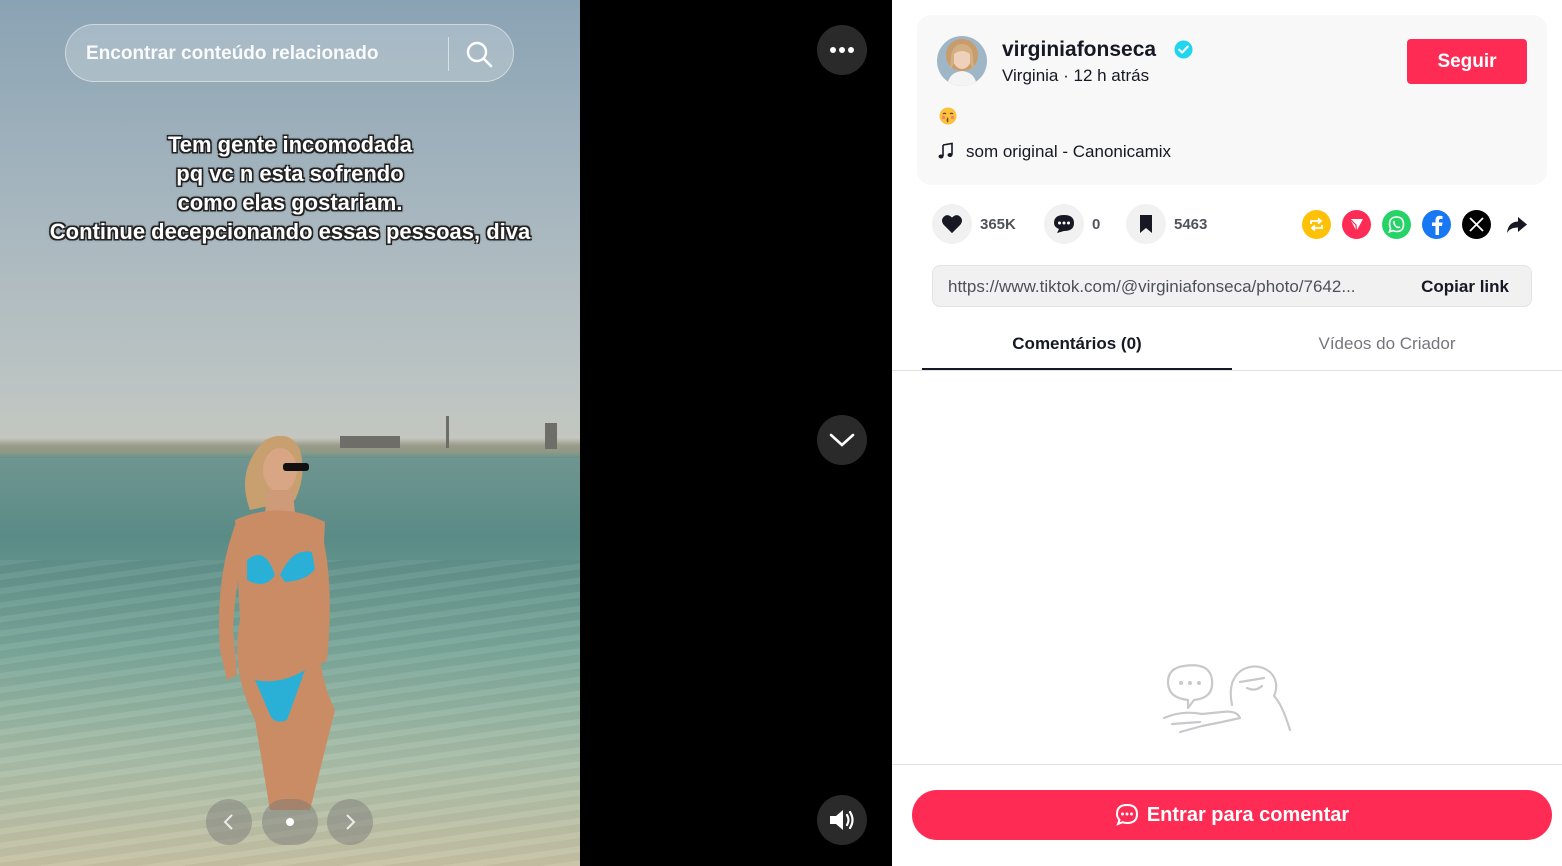 This screenshot has width=1562, height=866. I want to click on save-button, so click(1146, 224).